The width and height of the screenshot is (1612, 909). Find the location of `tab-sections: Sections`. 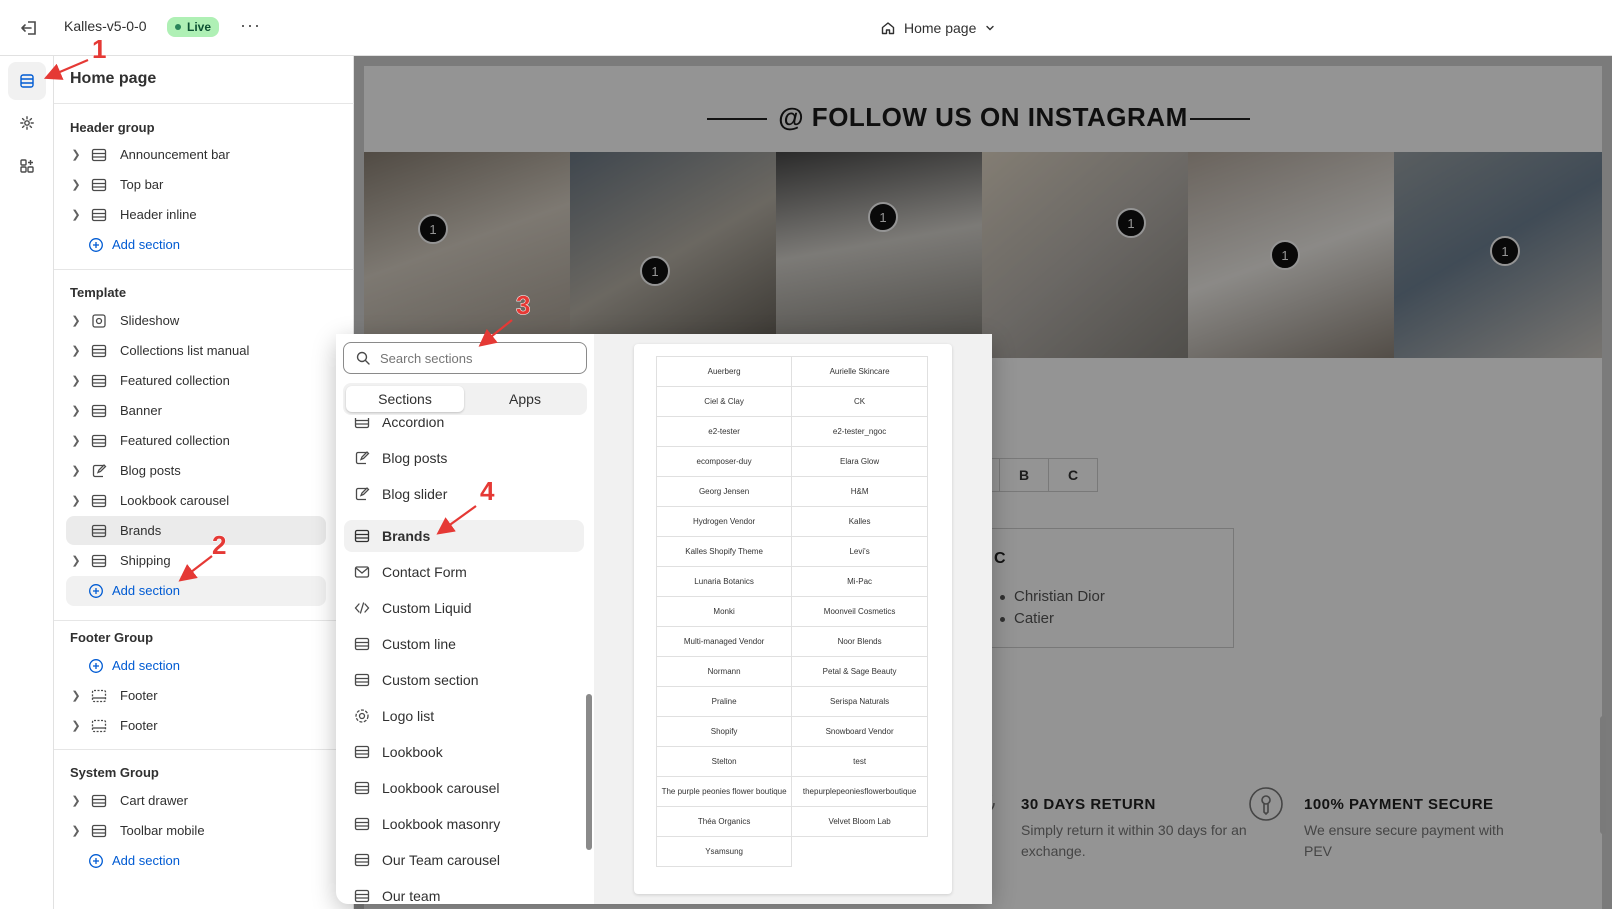

tab-sections: Sections is located at coordinates (405, 399).